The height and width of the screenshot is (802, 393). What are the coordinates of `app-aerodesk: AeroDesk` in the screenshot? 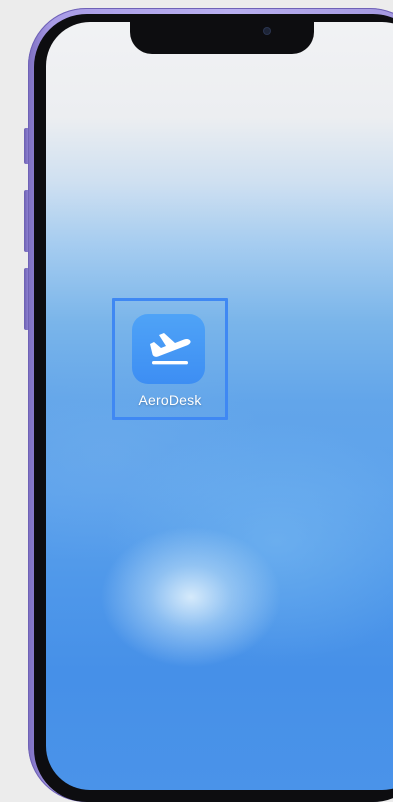 It's located at (170, 359).